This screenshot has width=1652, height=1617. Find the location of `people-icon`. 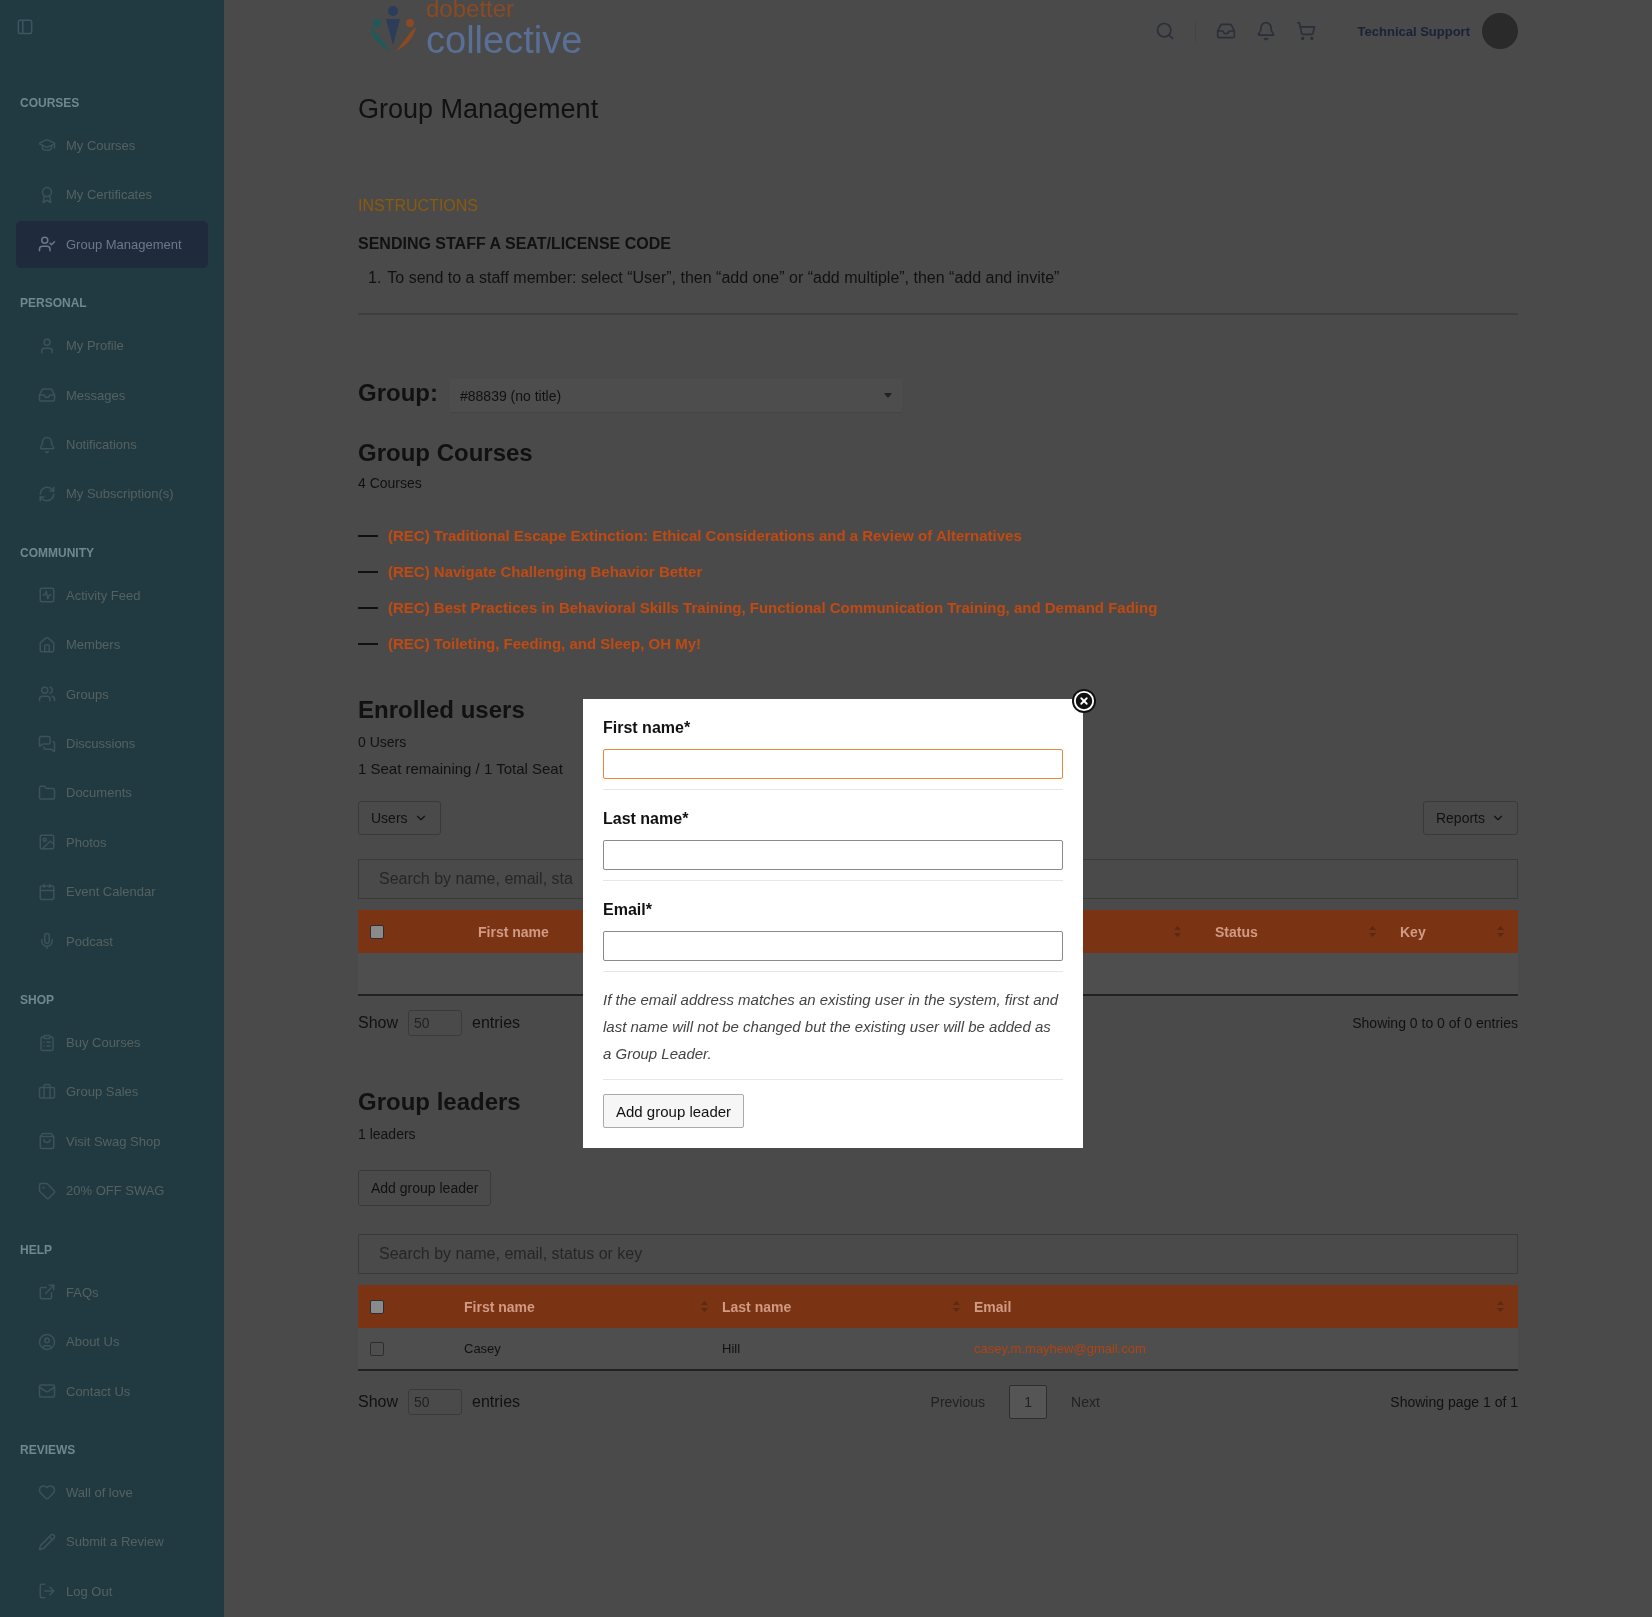

people-icon is located at coordinates (47, 694).